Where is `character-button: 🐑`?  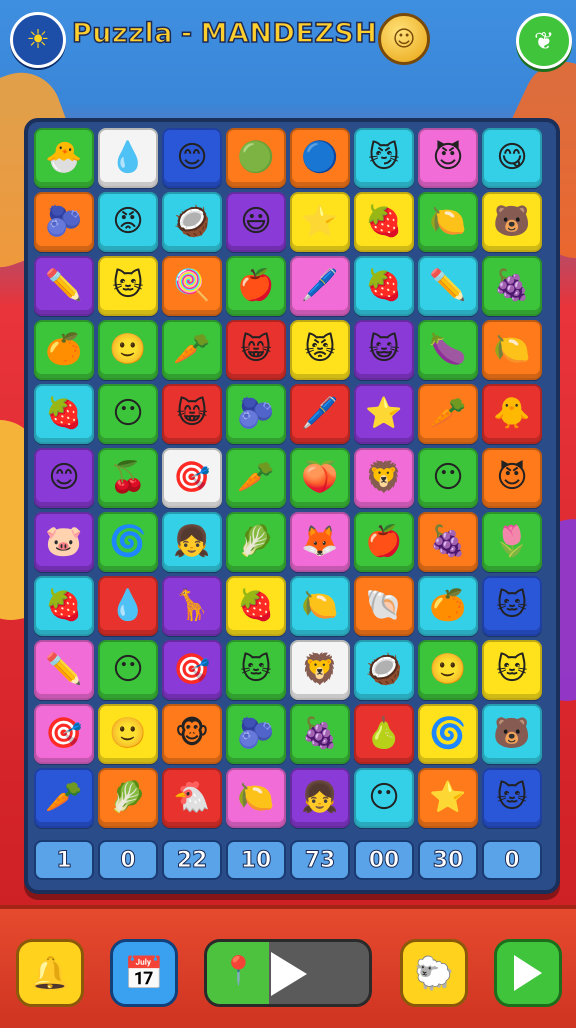
character-button: 🐑 is located at coordinates (434, 973).